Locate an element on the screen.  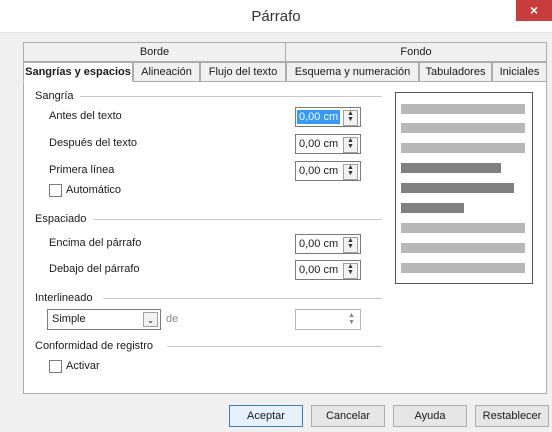
spacing-above-spinfield: 0,00 cm ▲ ▼ is located at coordinates (328, 244).